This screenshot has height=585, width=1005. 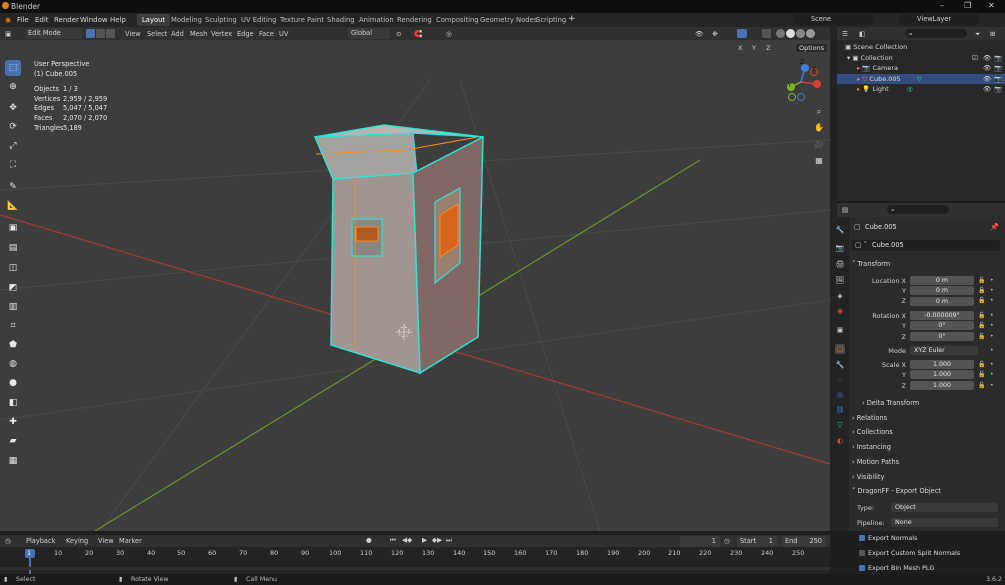 I want to click on scale-z-field: 1.000, so click(x=942, y=385).